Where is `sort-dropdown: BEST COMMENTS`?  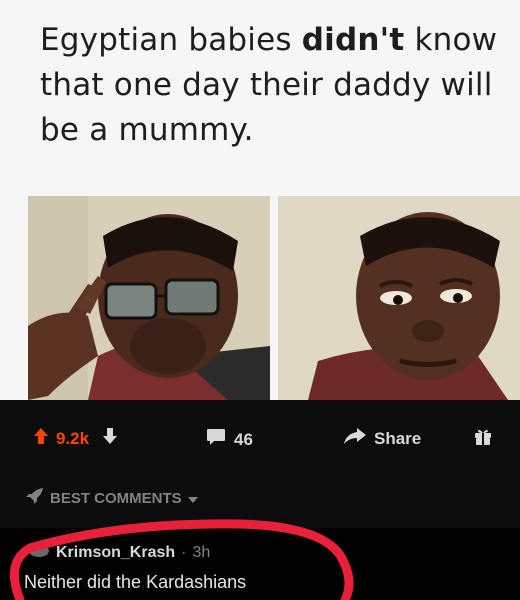
sort-dropdown: BEST COMMENTS is located at coordinates (112, 498).